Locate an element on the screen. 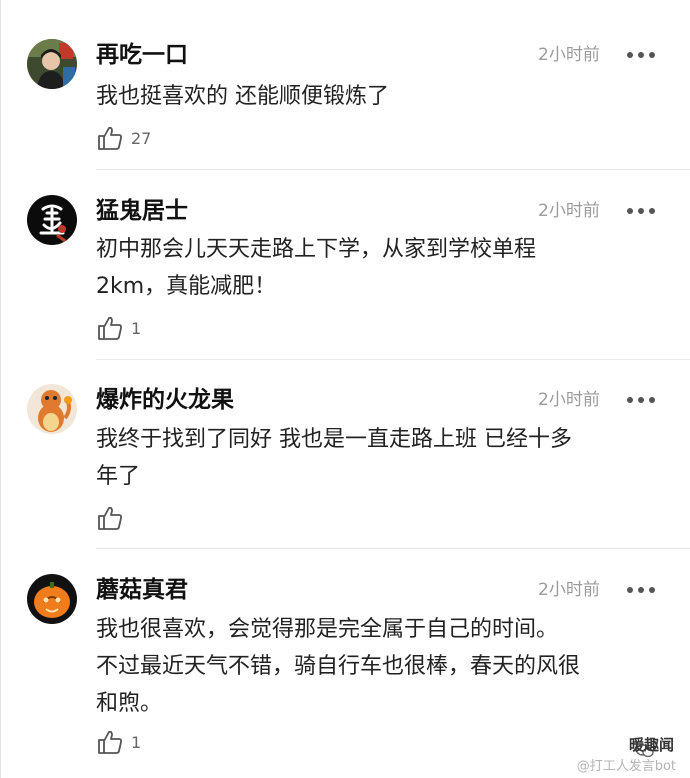 This screenshot has height=778, width=690. comment-text: 初中那会儿天天走路上下学，从家到学校单程 2km，真能减肥！ is located at coordinates (383, 268).